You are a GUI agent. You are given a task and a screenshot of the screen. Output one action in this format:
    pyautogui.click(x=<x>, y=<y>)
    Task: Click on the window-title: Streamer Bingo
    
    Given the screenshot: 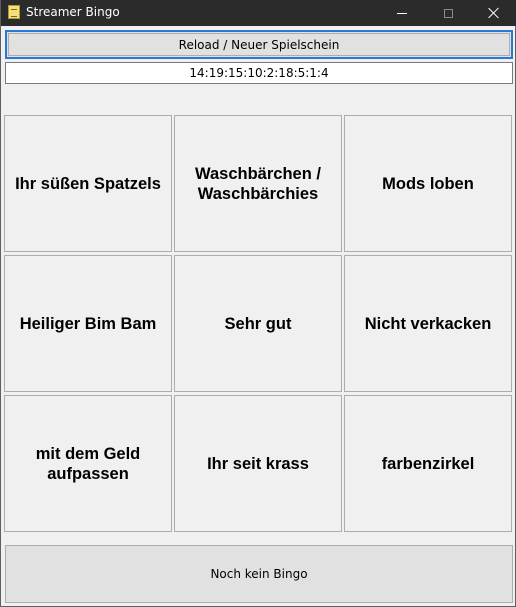 What is the action you would take?
    pyautogui.click(x=73, y=12)
    